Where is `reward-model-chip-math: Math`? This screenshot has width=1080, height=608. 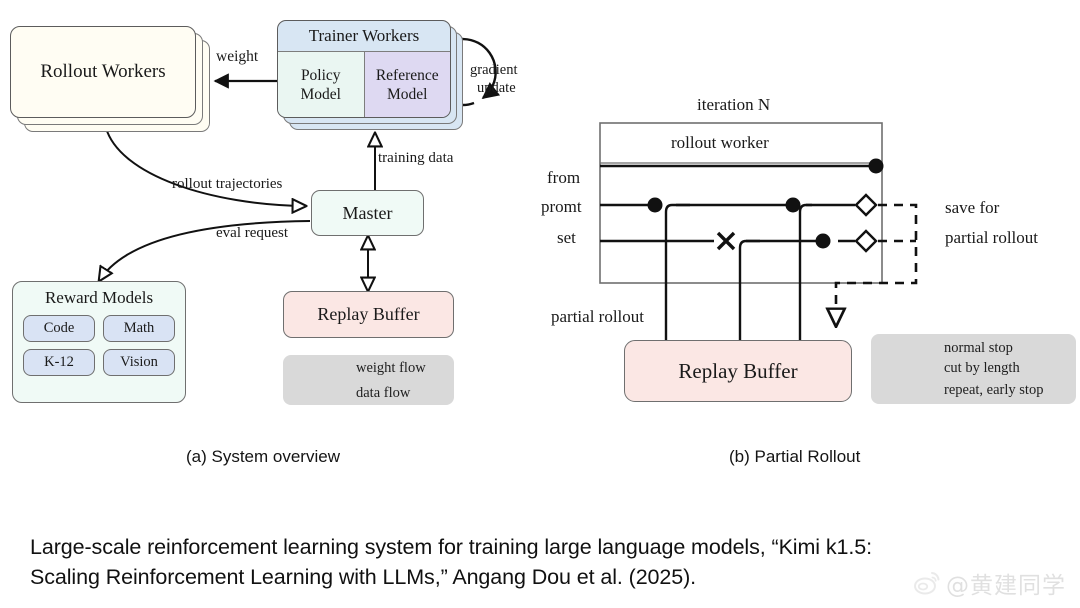 reward-model-chip-math: Math is located at coordinates (139, 328).